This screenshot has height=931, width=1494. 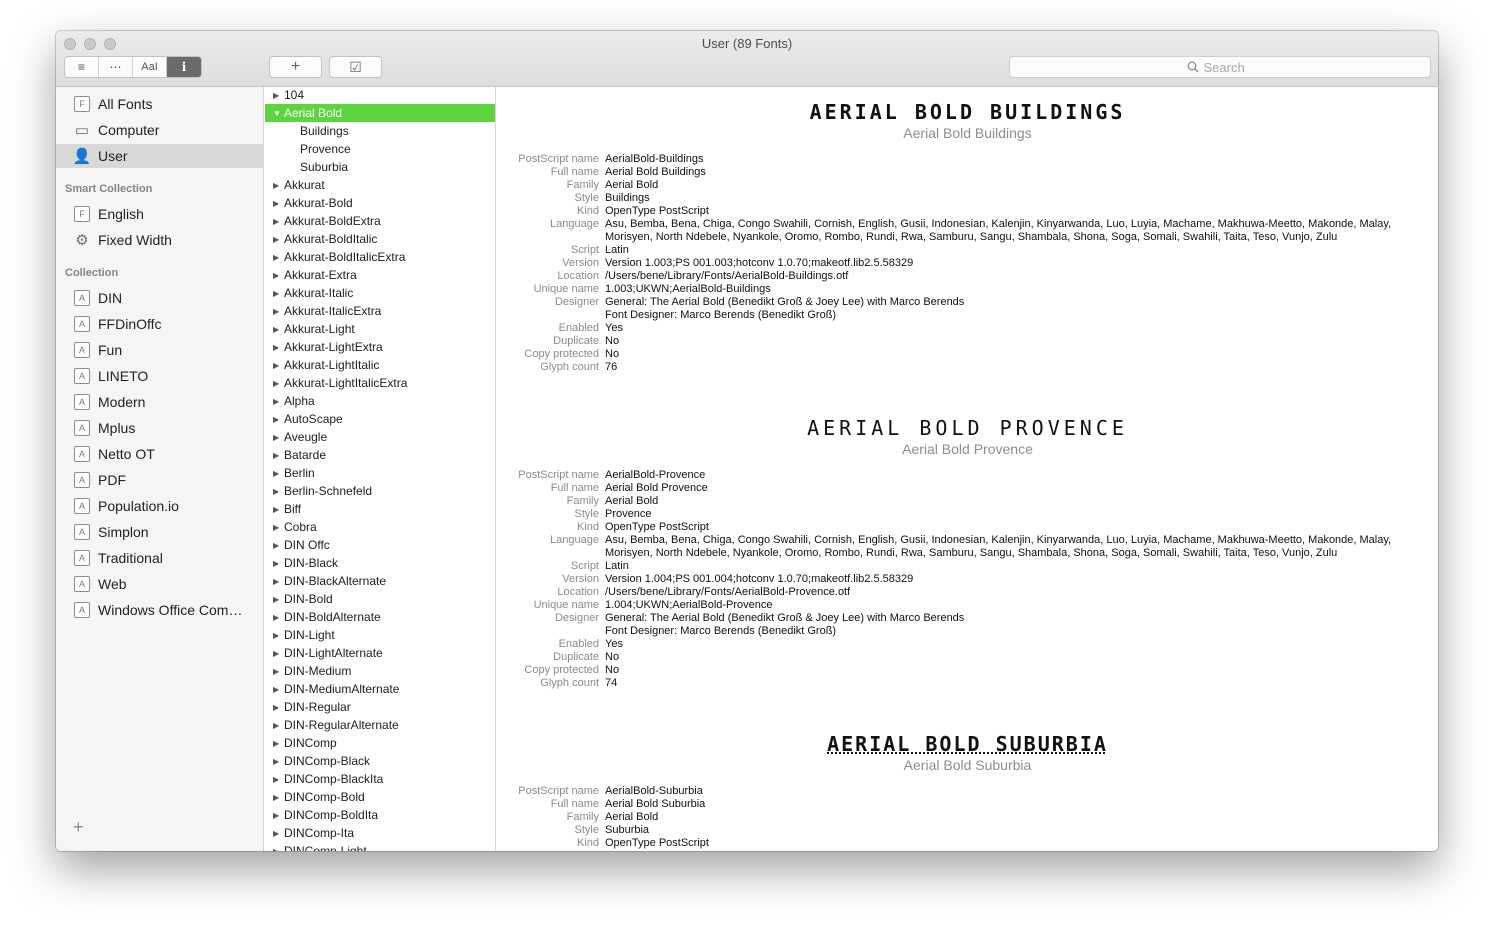 What do you see at coordinates (355, 67) in the screenshot?
I see `validate-font-button: ☑` at bounding box center [355, 67].